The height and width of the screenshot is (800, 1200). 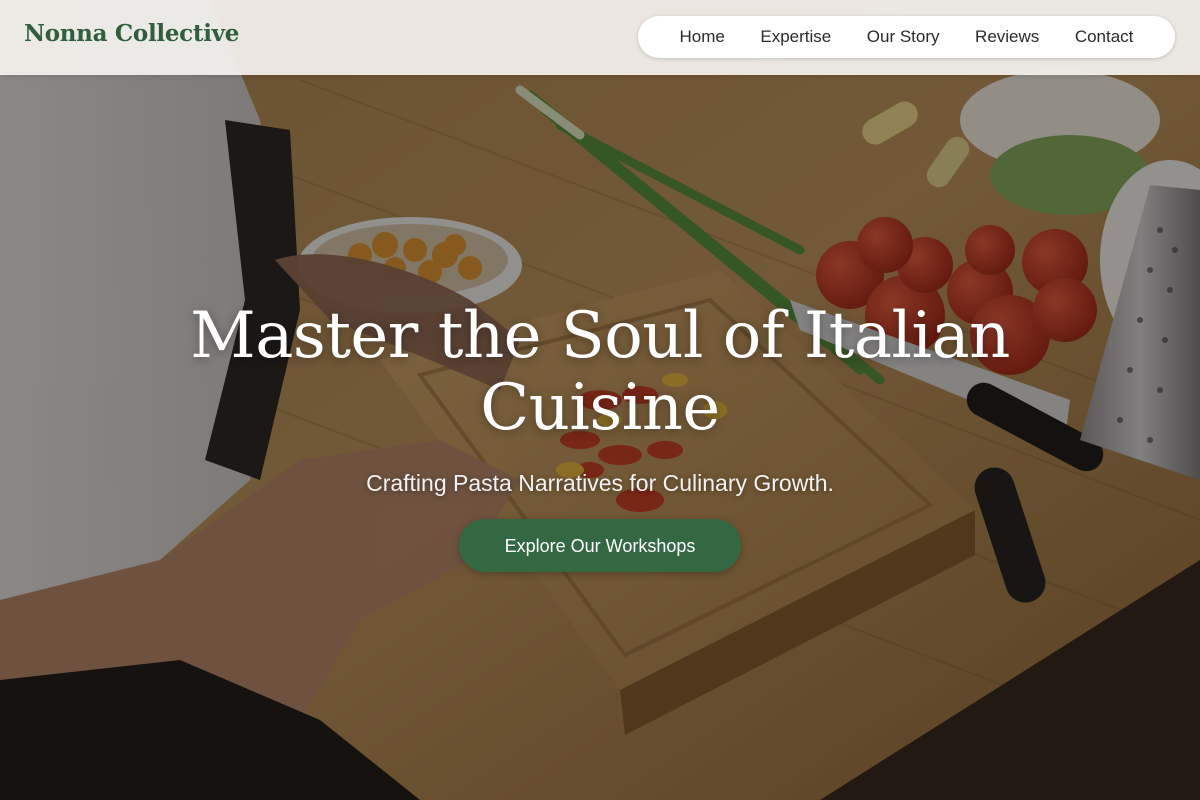 I want to click on nav-link-reviews: Reviews, so click(x=1007, y=37).